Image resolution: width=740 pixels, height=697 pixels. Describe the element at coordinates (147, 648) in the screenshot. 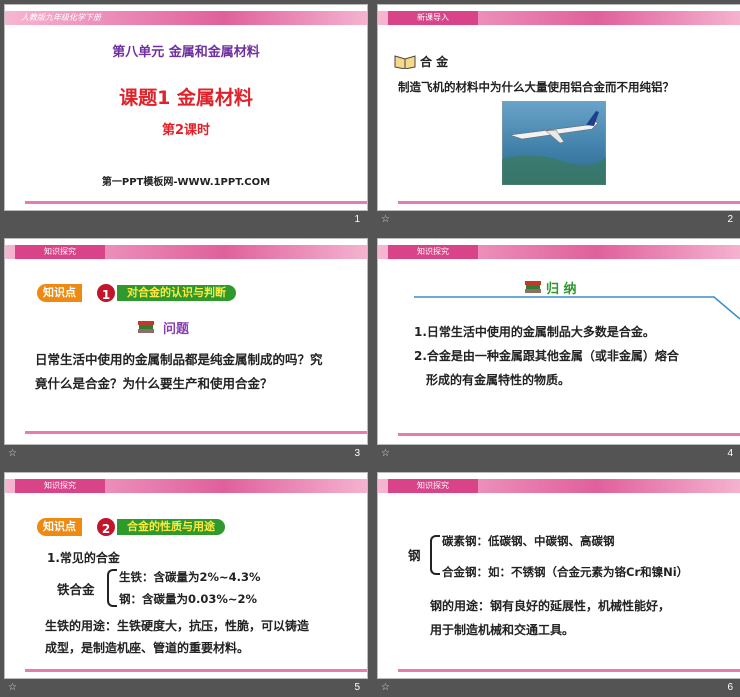

I see `body-line-2: 成型，是制造机座、管道的重要材料。` at that location.